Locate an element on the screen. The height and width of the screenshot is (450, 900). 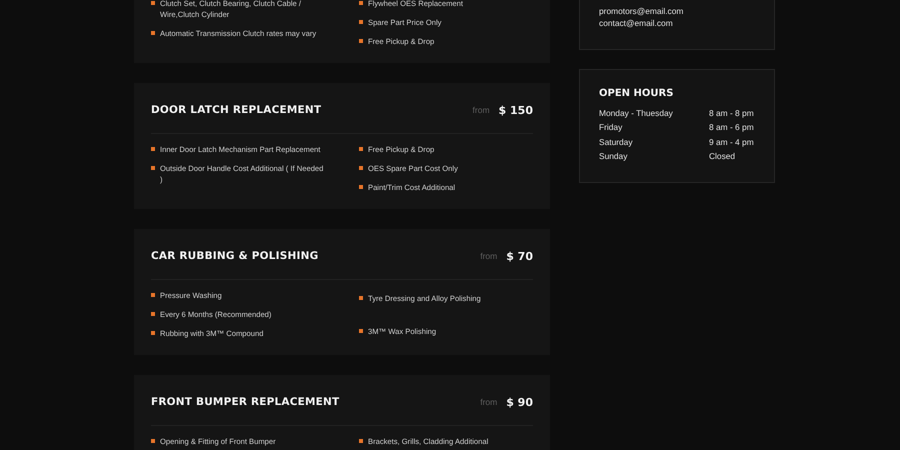
service-price: $ 90 is located at coordinates (519, 402).